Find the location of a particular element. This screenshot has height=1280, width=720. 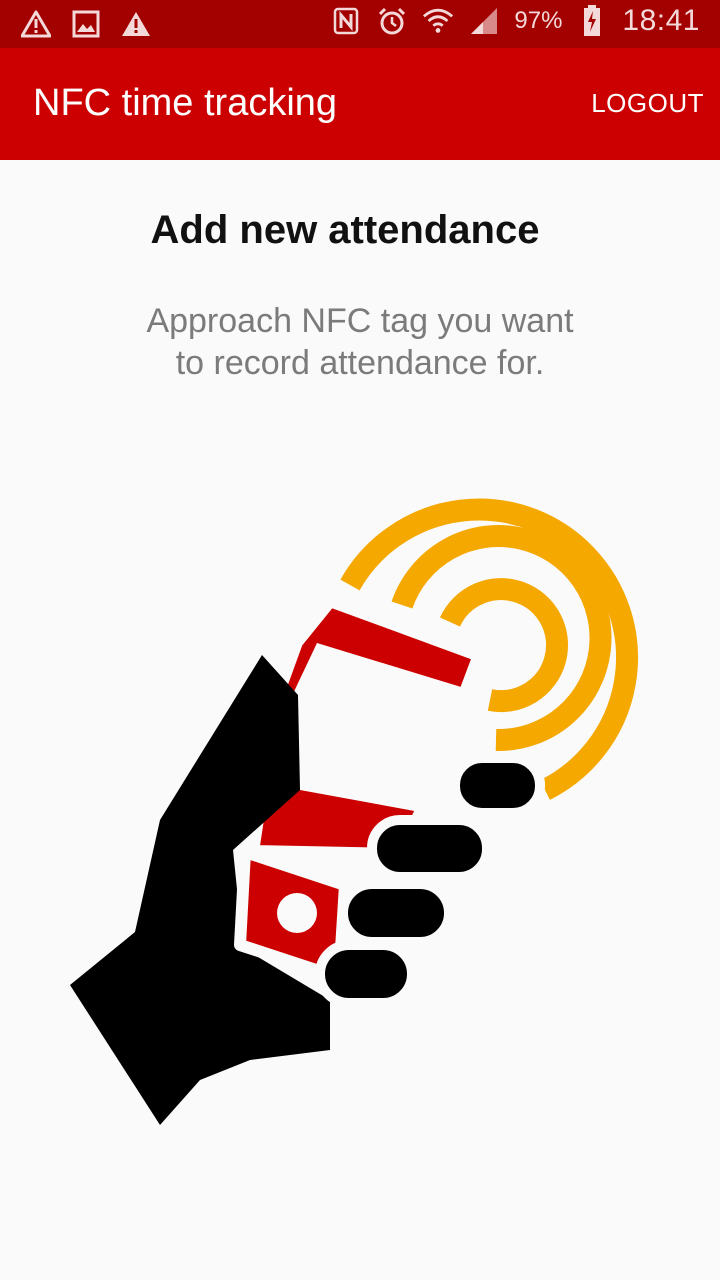

clock: 18:41 is located at coordinates (661, 20).